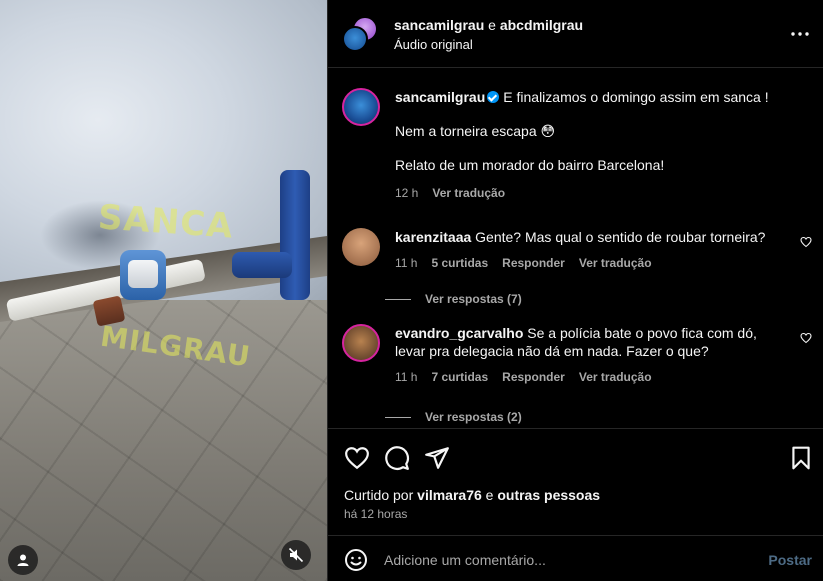 The image size is (823, 581). What do you see at coordinates (636, 97) in the screenshot?
I see `caption-line-1: E finalizamos o domingo assim em sanca !` at bounding box center [636, 97].